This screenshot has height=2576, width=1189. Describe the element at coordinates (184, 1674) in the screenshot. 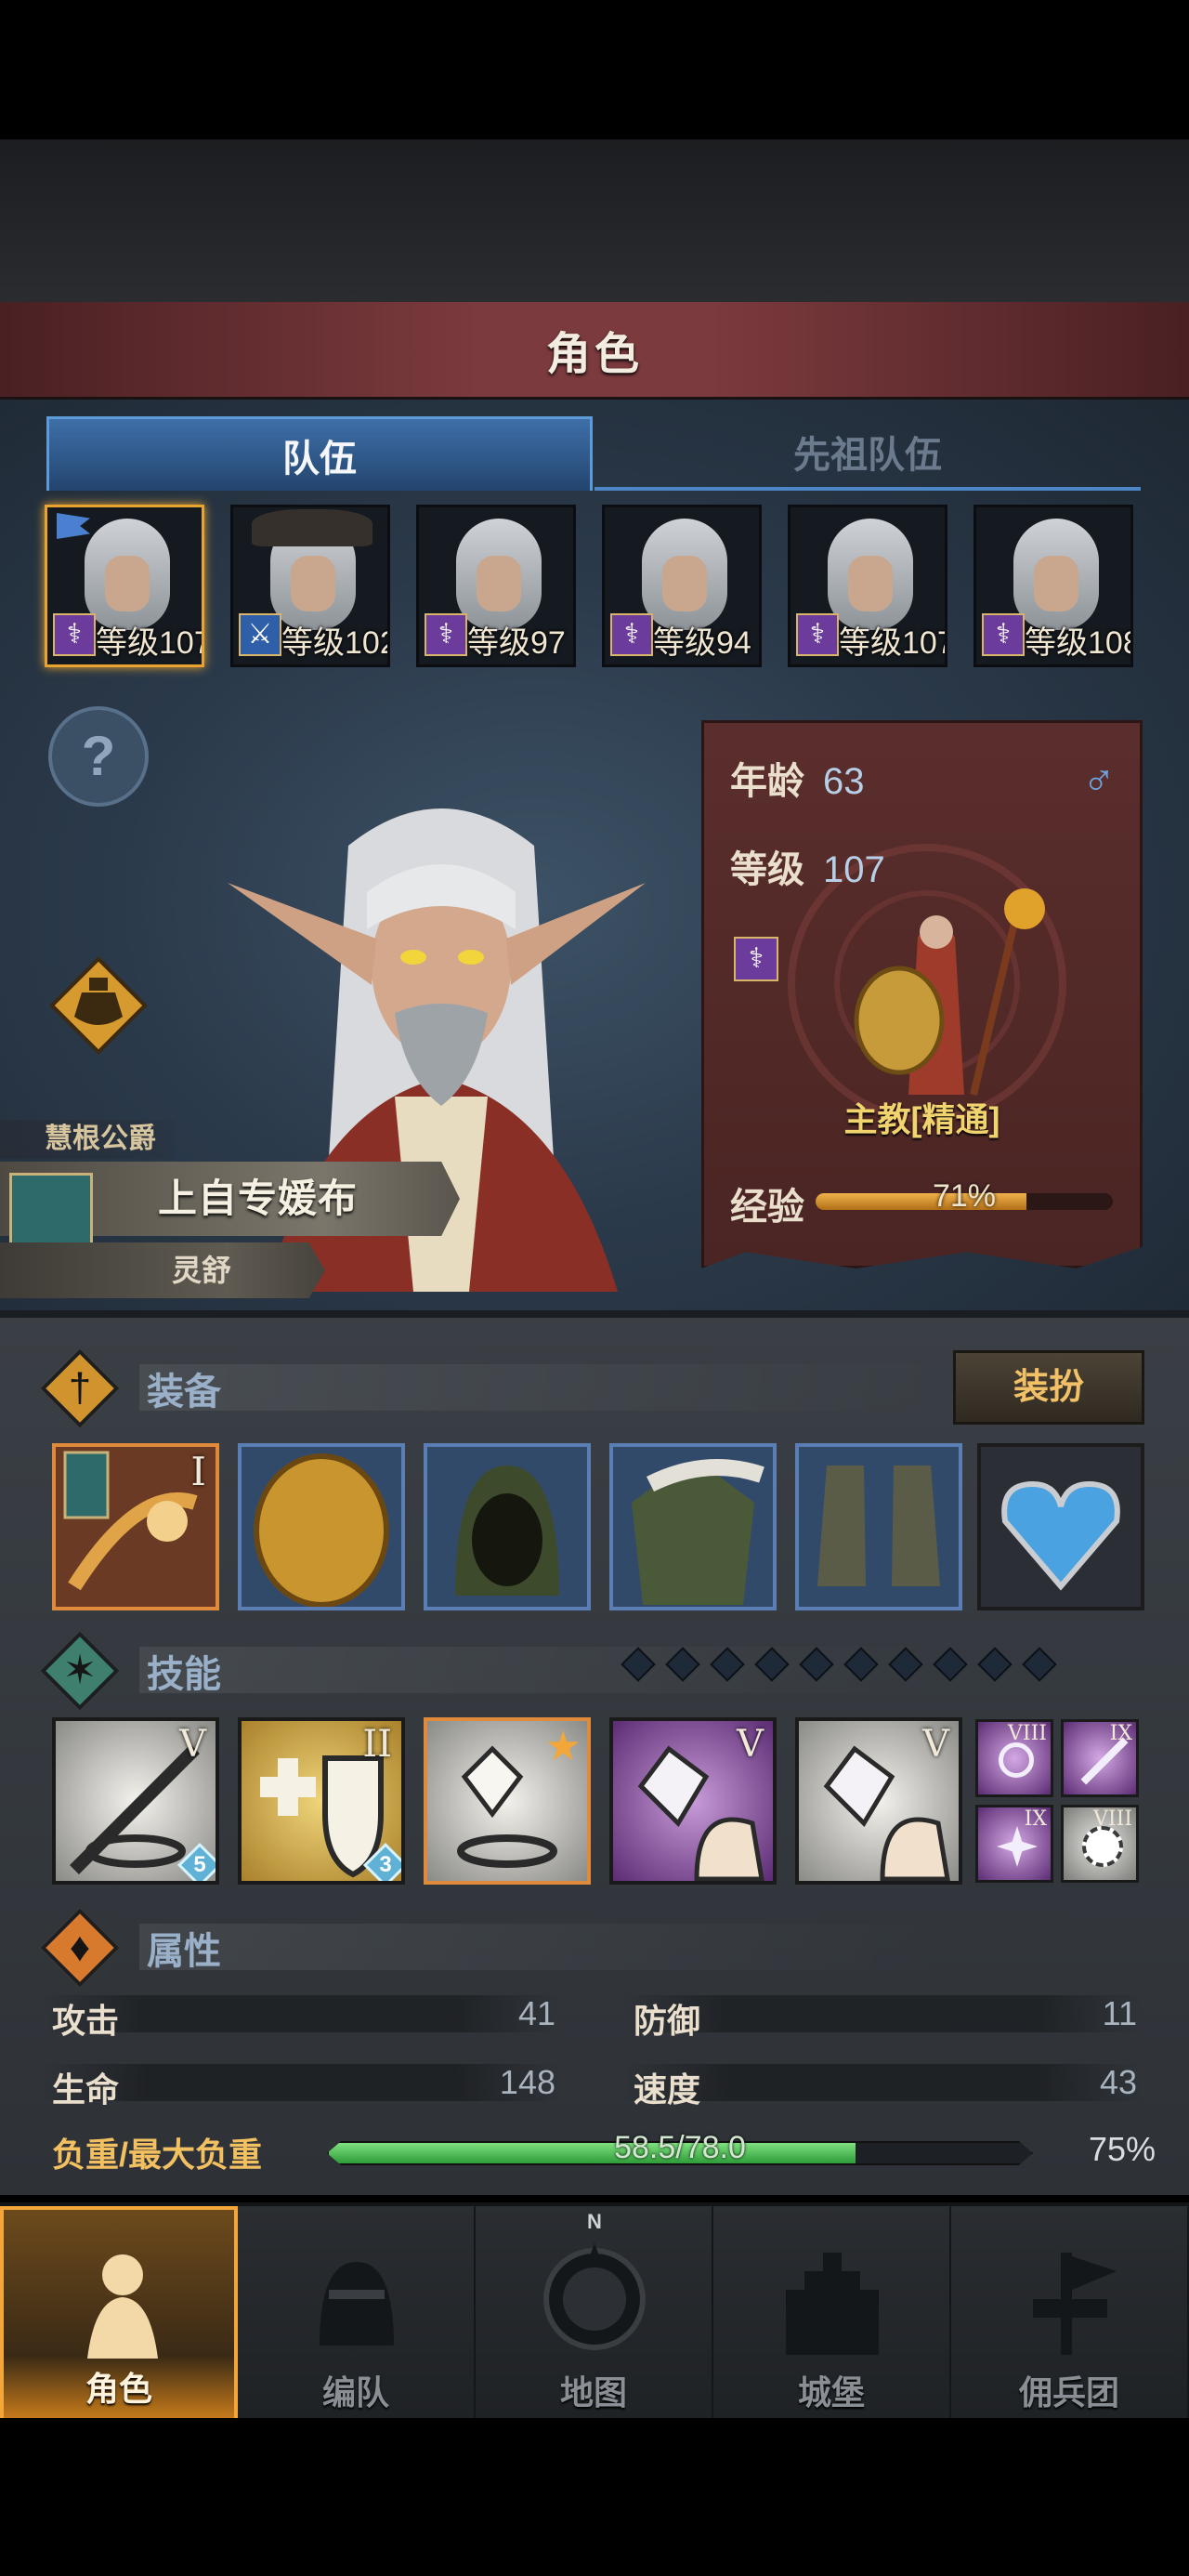

I see `skills-label: 技能` at that location.